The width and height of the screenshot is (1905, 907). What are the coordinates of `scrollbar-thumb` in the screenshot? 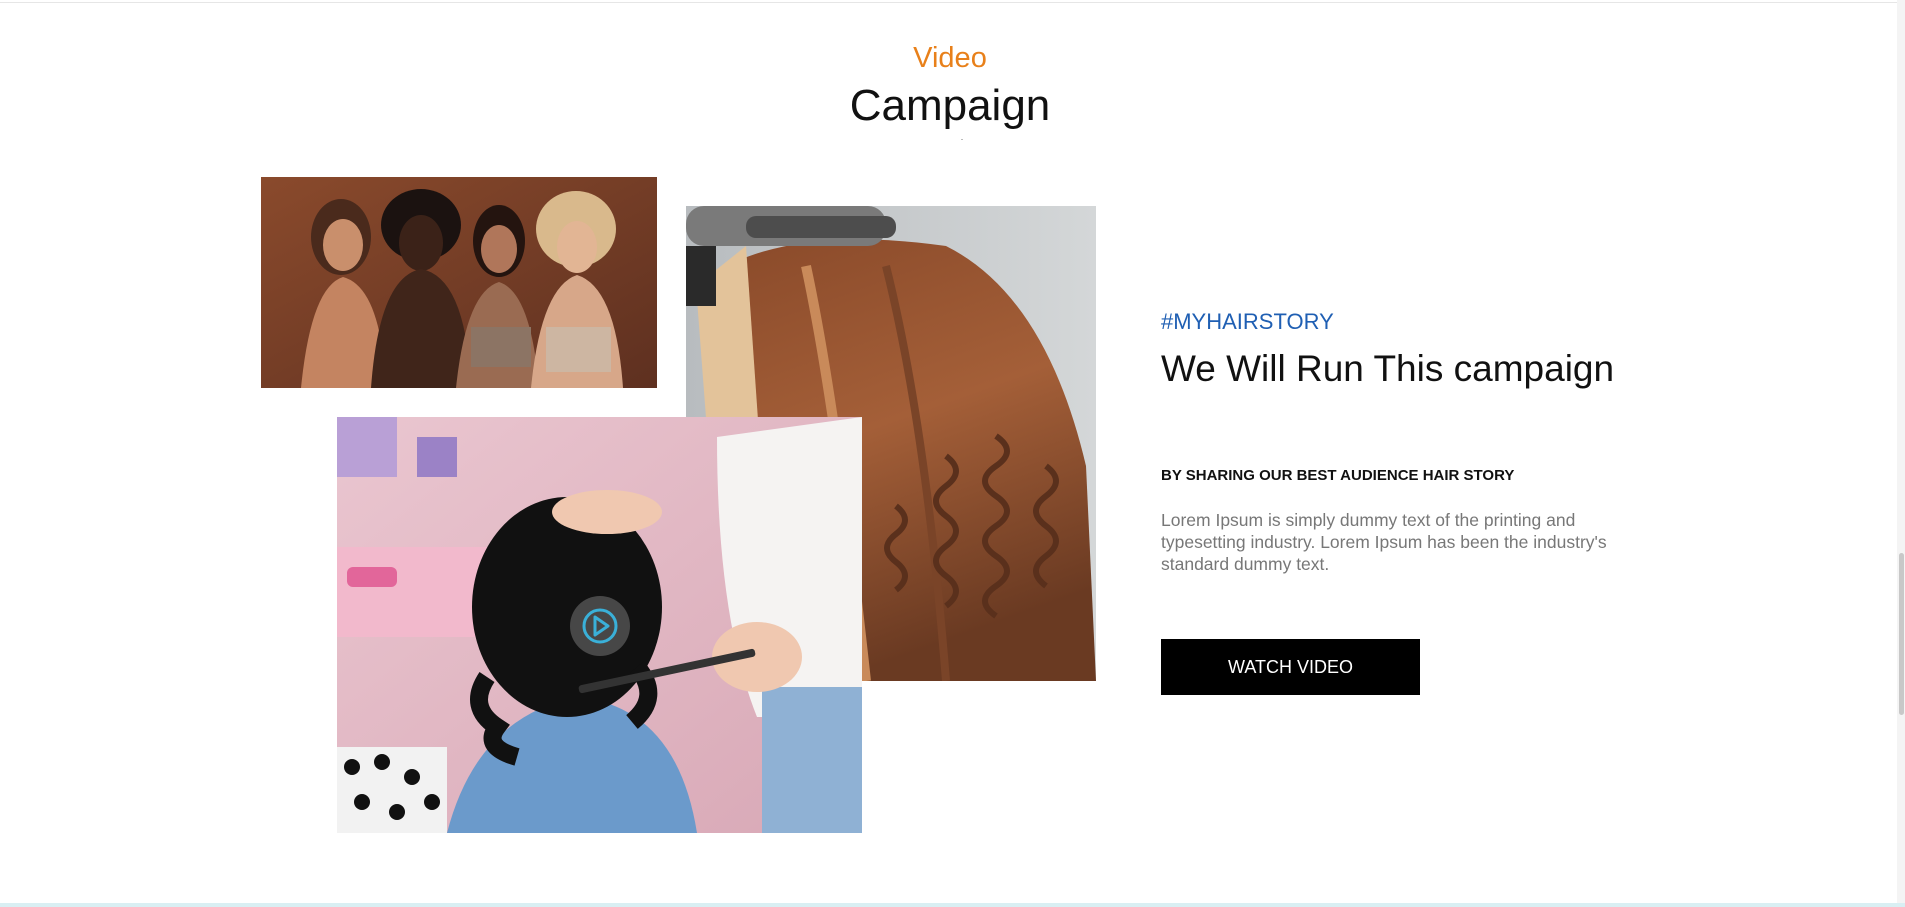 It's located at (1901, 634).